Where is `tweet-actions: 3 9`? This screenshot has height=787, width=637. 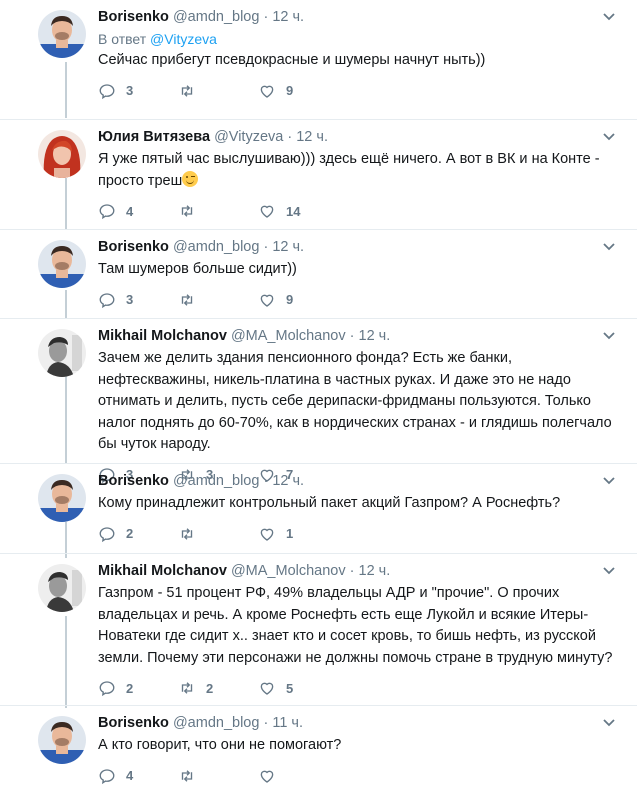
tweet-actions: 3 9 is located at coordinates (357, 301).